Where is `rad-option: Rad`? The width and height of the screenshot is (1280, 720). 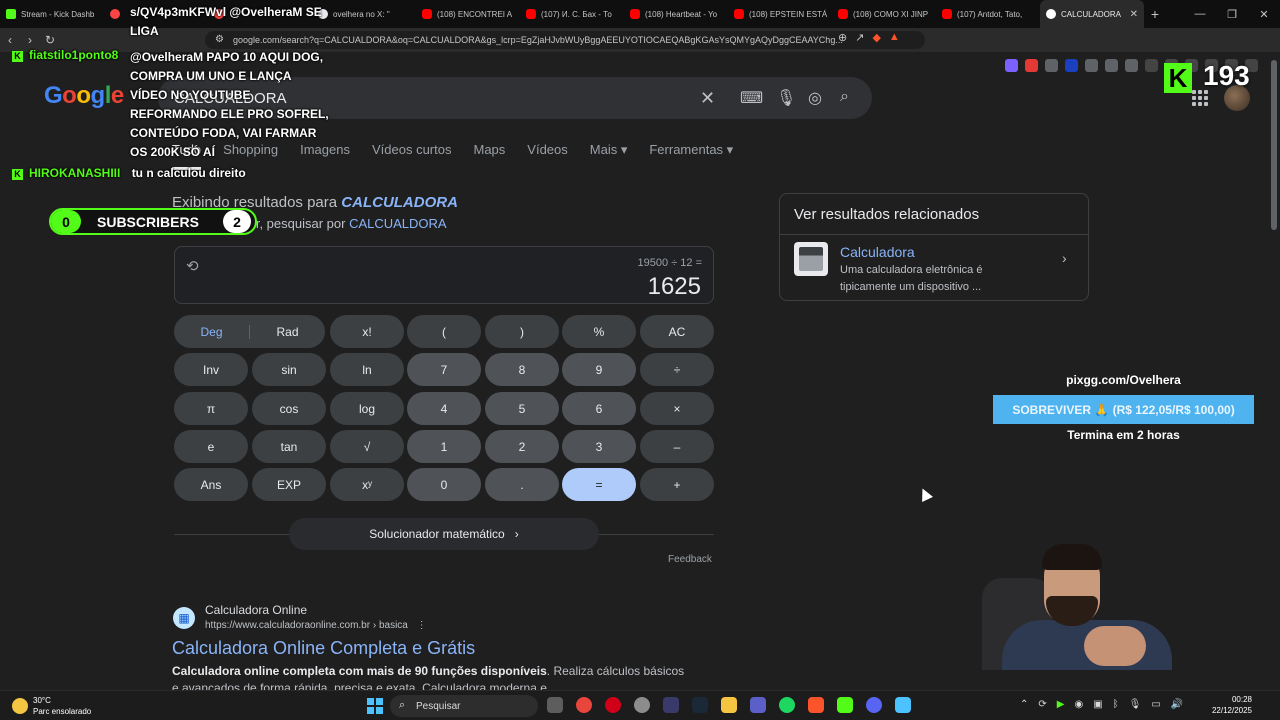
rad-option: Rad is located at coordinates (287, 332).